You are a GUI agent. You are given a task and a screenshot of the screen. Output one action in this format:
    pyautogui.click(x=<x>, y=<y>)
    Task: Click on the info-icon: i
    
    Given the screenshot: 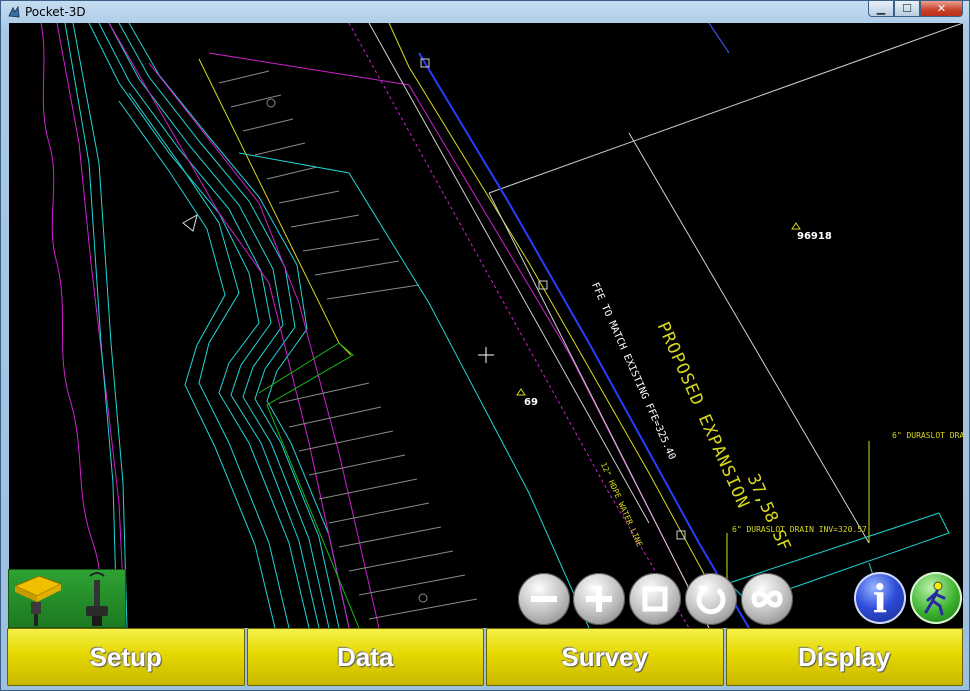 What is the action you would take?
    pyautogui.click(x=880, y=598)
    